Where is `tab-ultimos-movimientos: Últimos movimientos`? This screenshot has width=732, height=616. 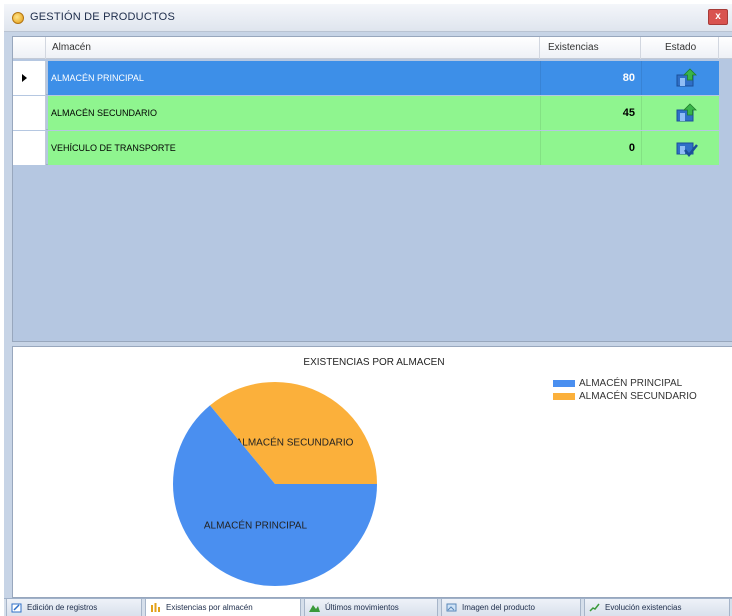
tab-ultimos-movimientos: Últimos movimientos is located at coordinates (371, 607).